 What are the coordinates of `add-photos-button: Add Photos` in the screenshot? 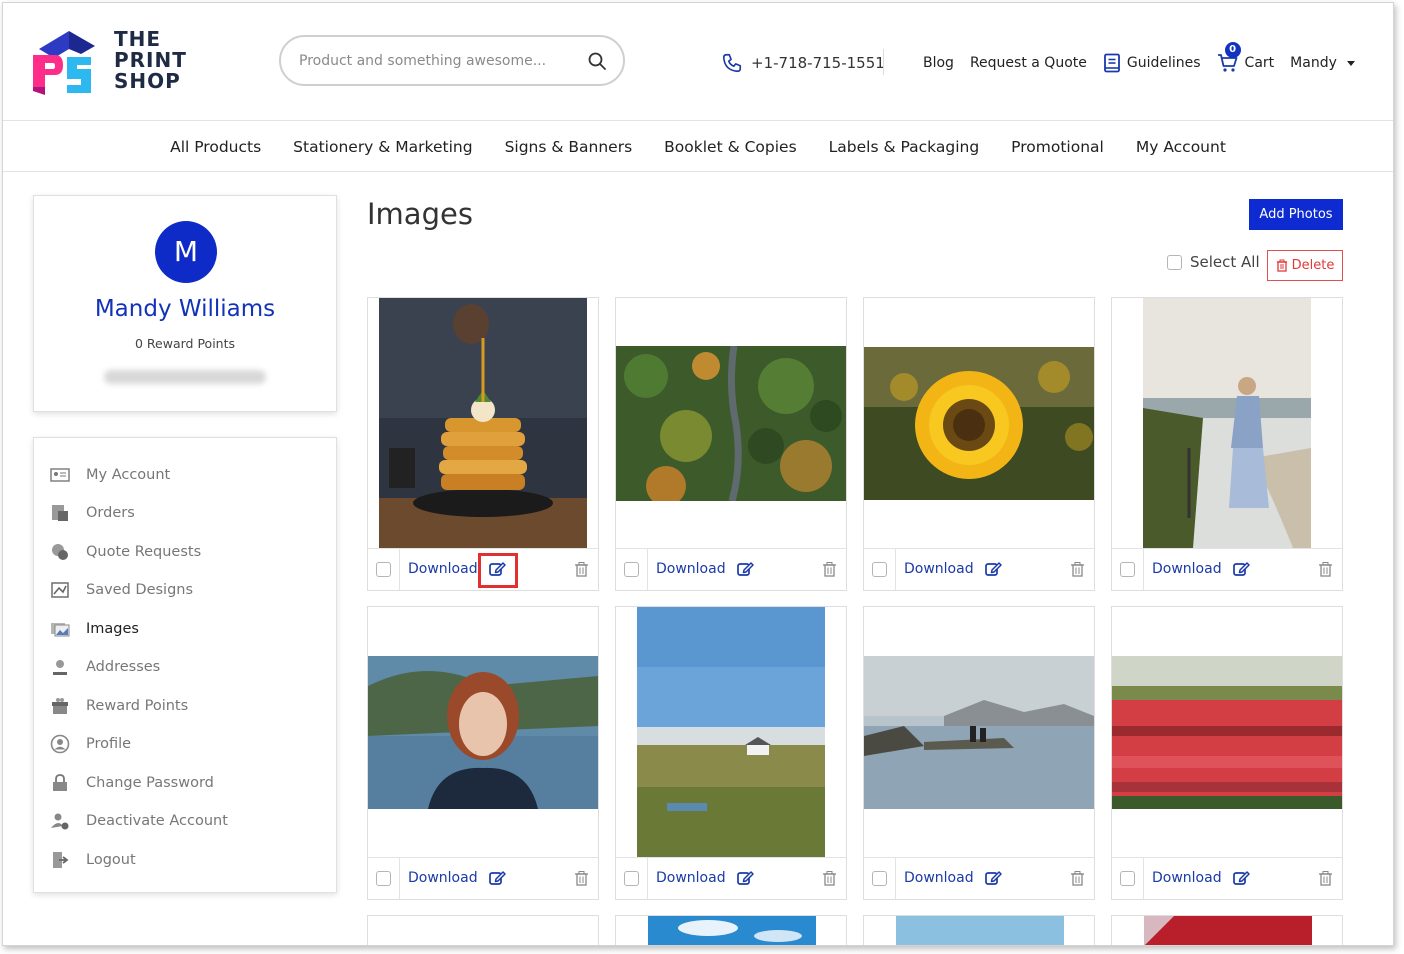 It's located at (1296, 214).